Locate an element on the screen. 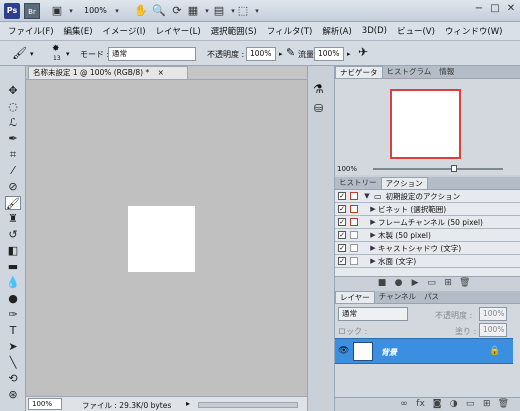 Image resolution: width=520 pixels, height=411 pixels. horizontal-scrollbar is located at coordinates (248, 405).